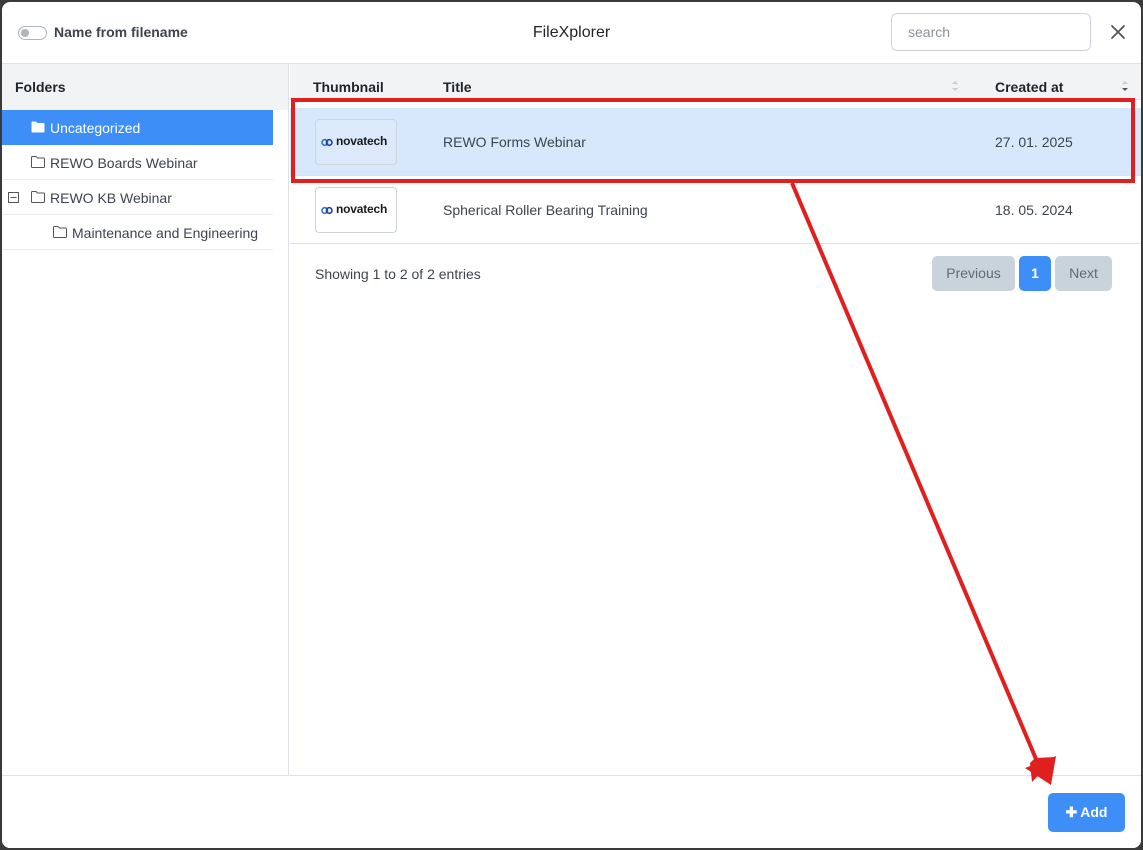  Describe the element at coordinates (715, 82) in the screenshot. I see `table-header: Thumbnail Title Created at` at that location.